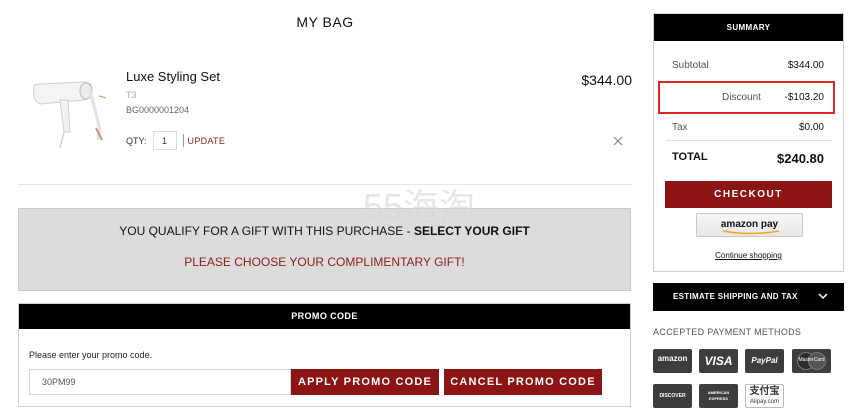 The width and height of the screenshot is (860, 416). Describe the element at coordinates (811, 127) in the screenshot. I see `tax-value: $0.00` at that location.